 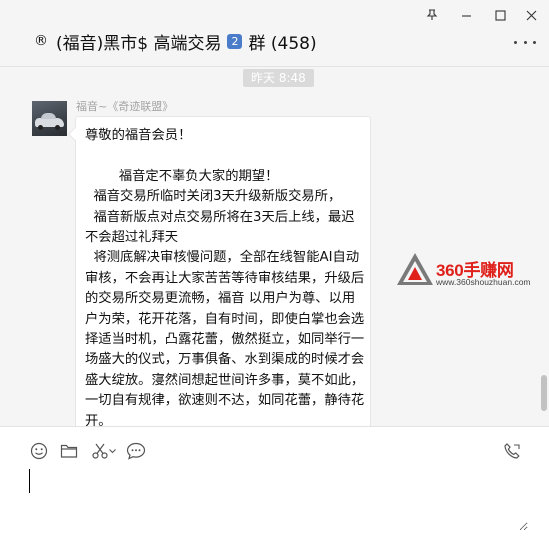 I want to click on scrollbar-thumb, so click(x=544, y=393).